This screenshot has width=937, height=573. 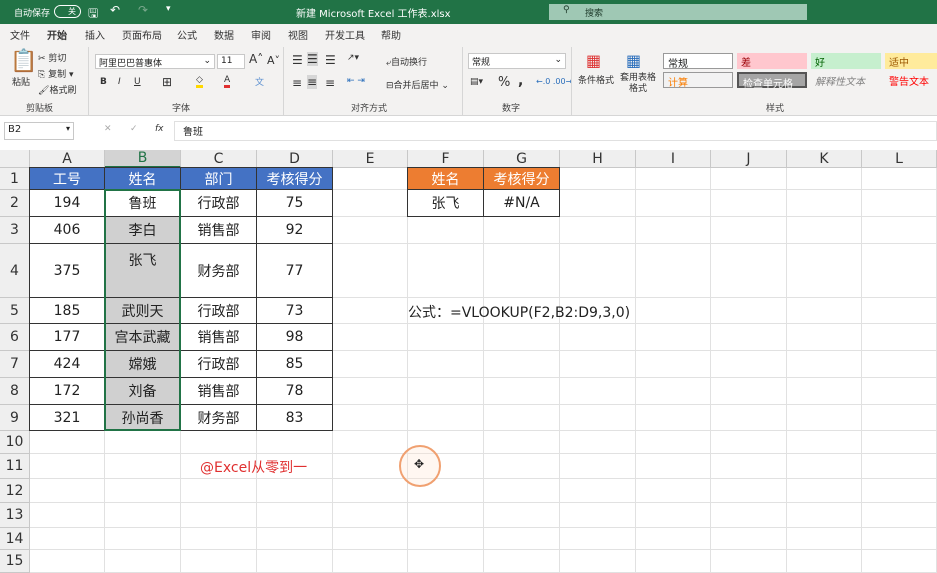 What do you see at coordinates (673, 515) in the screenshot?
I see `cell-I13` at bounding box center [673, 515].